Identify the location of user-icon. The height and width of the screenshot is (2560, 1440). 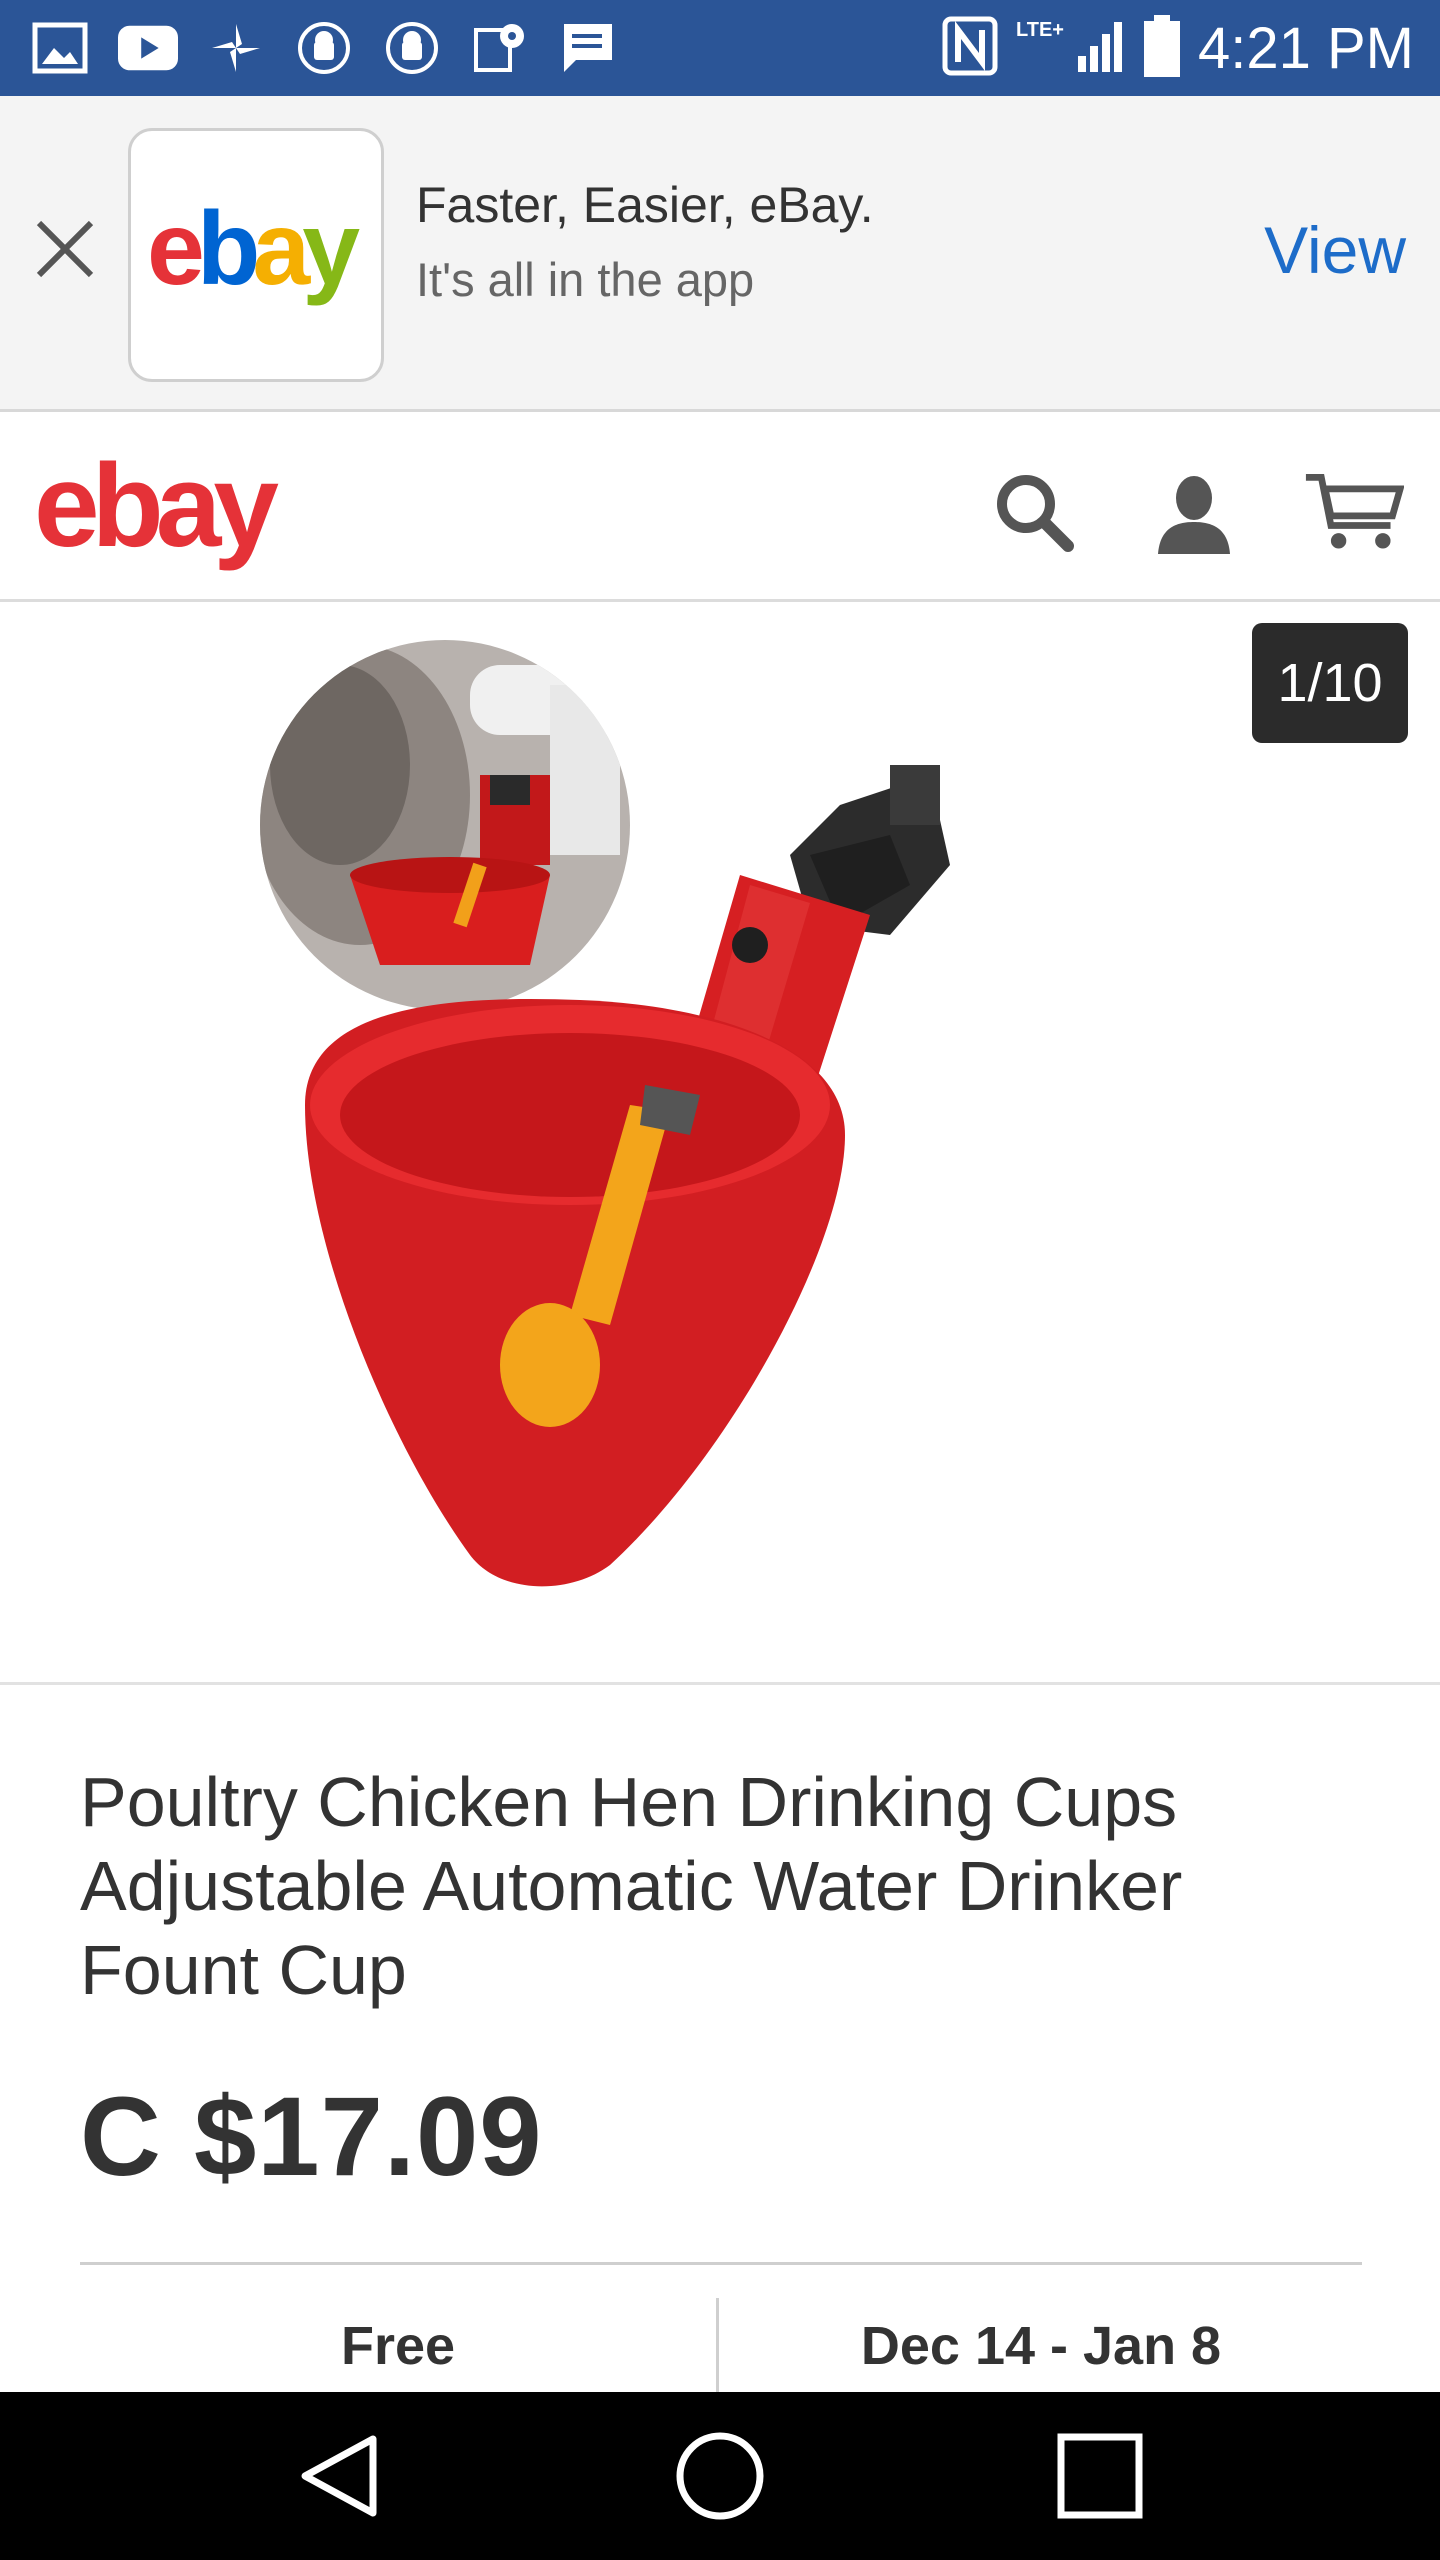
(1194, 512).